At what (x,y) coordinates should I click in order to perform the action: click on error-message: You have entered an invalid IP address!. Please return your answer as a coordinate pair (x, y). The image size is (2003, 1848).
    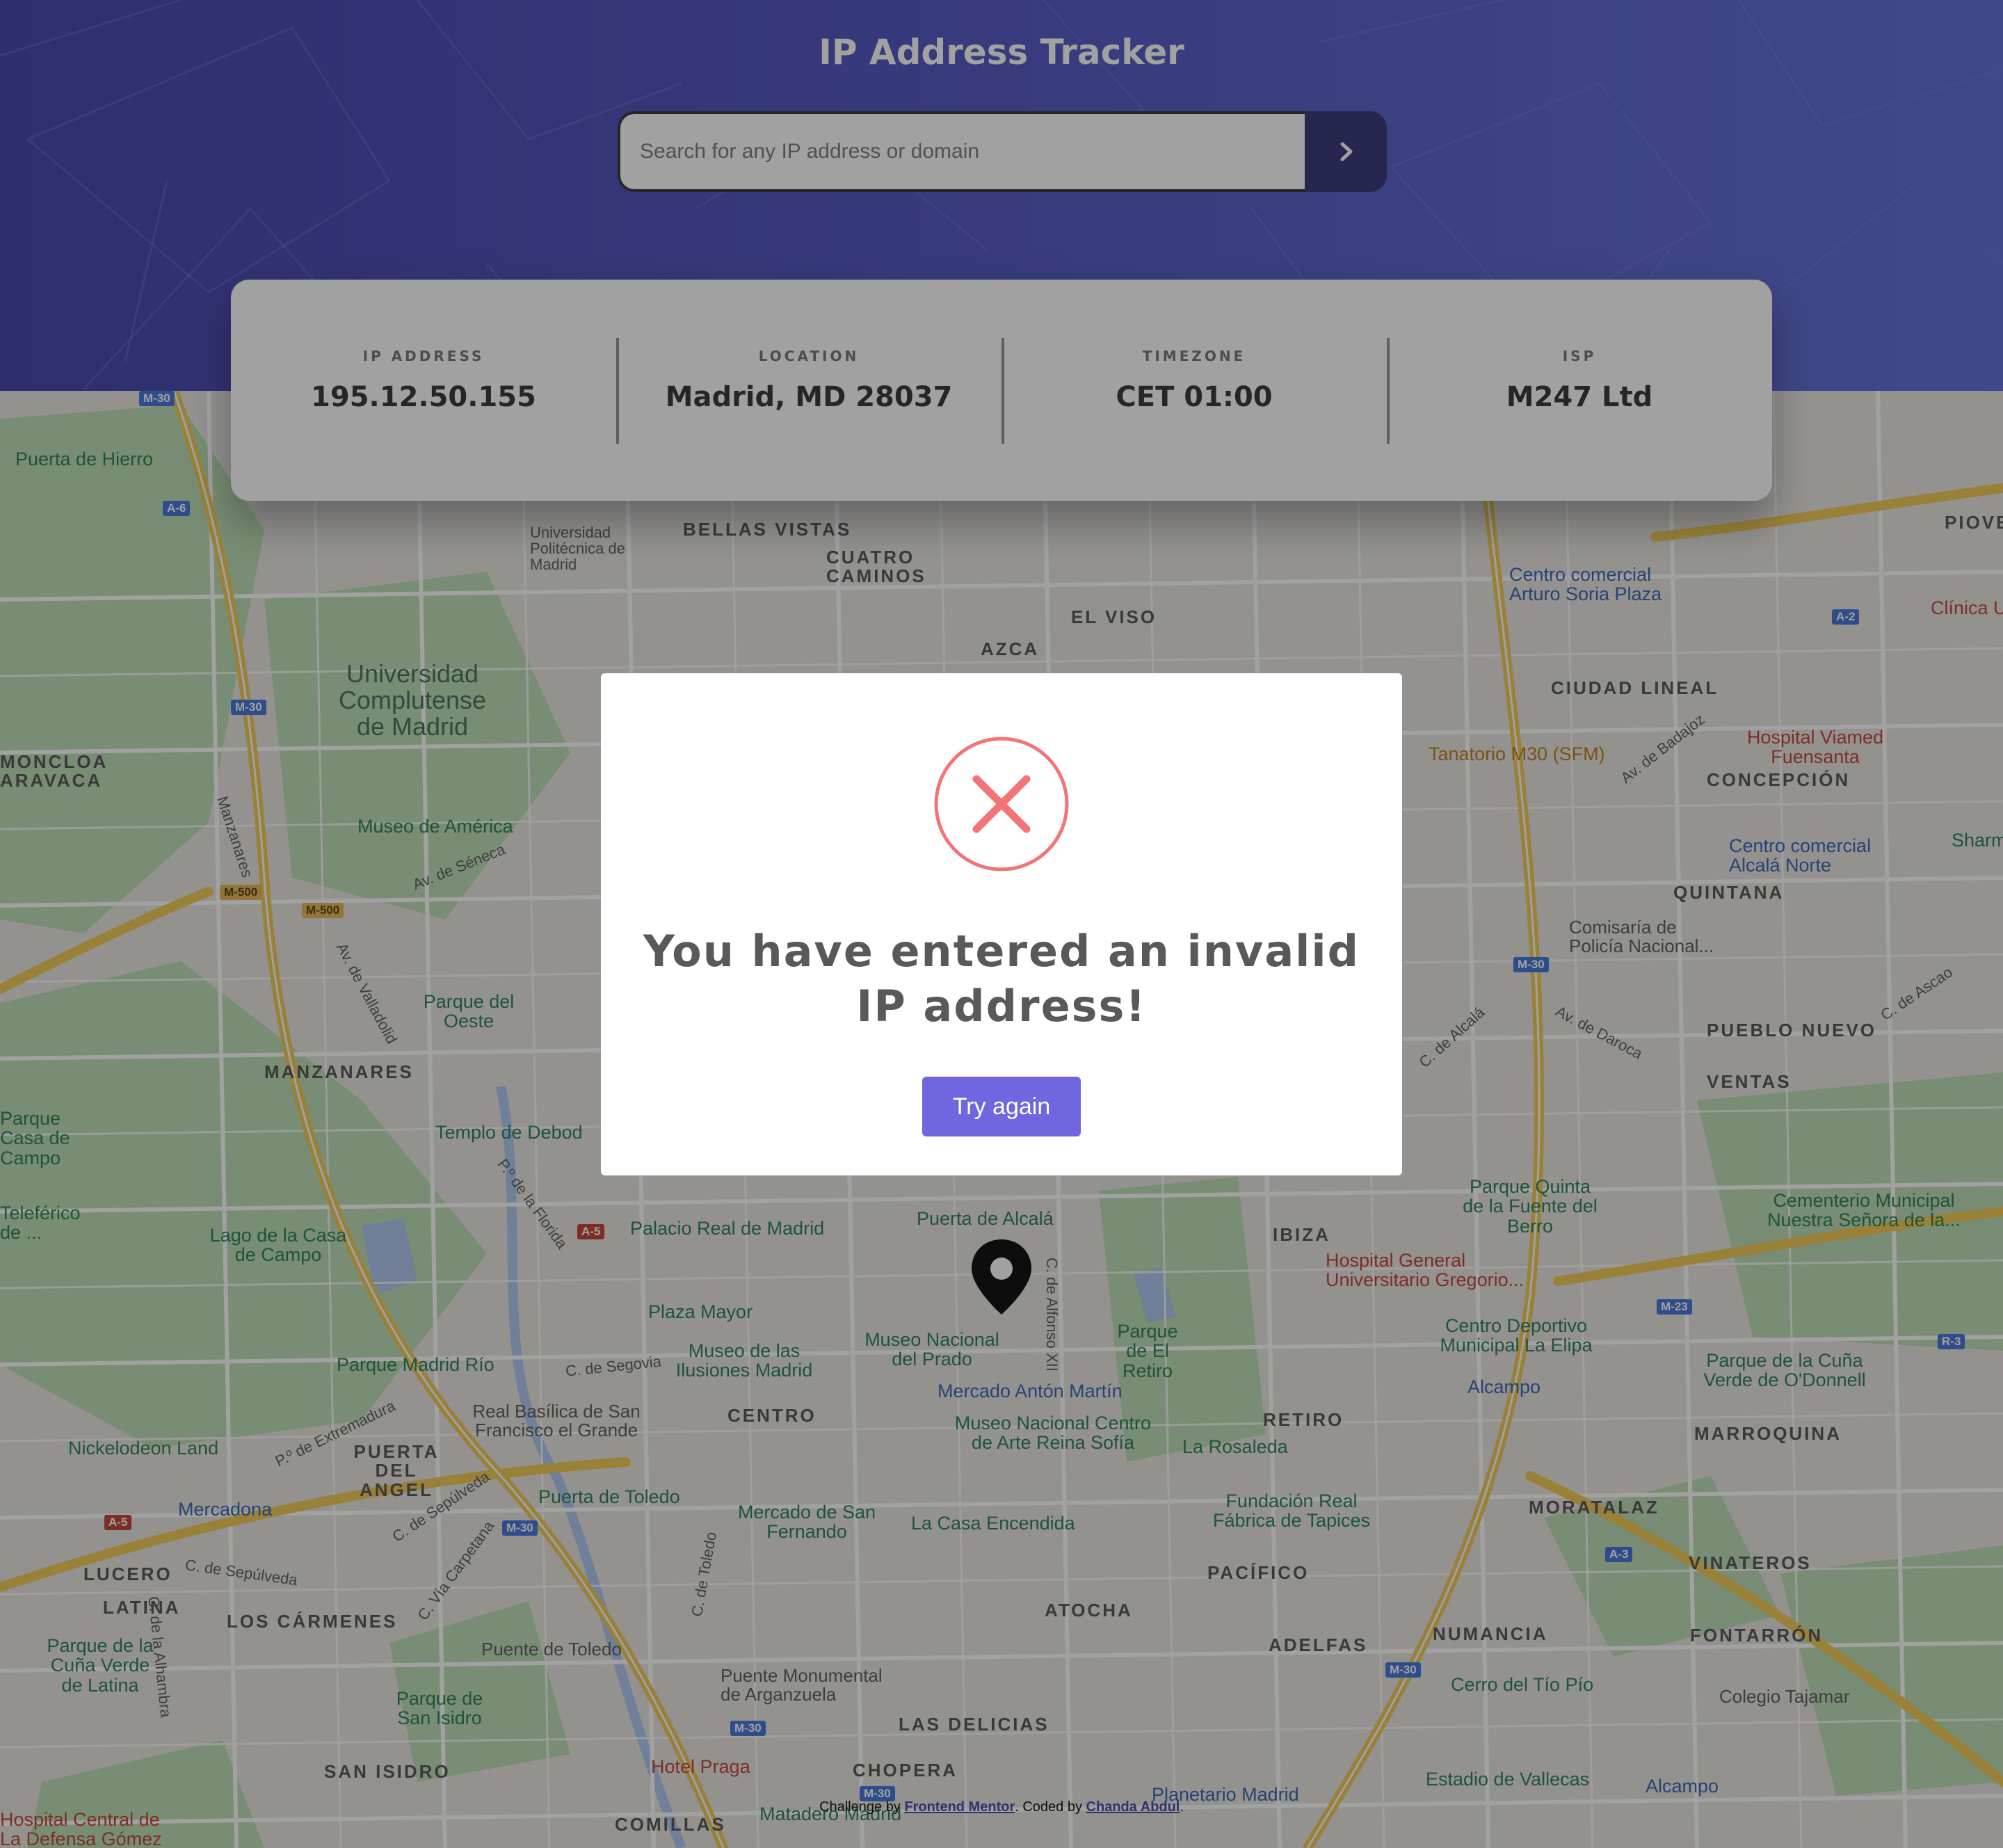
    Looking at the image, I should click on (1001, 979).